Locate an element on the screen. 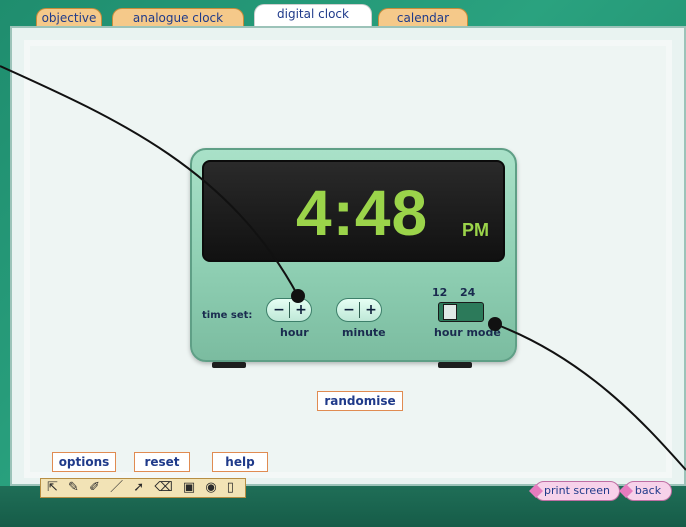  page-icon: ▯ is located at coordinates (230, 488).